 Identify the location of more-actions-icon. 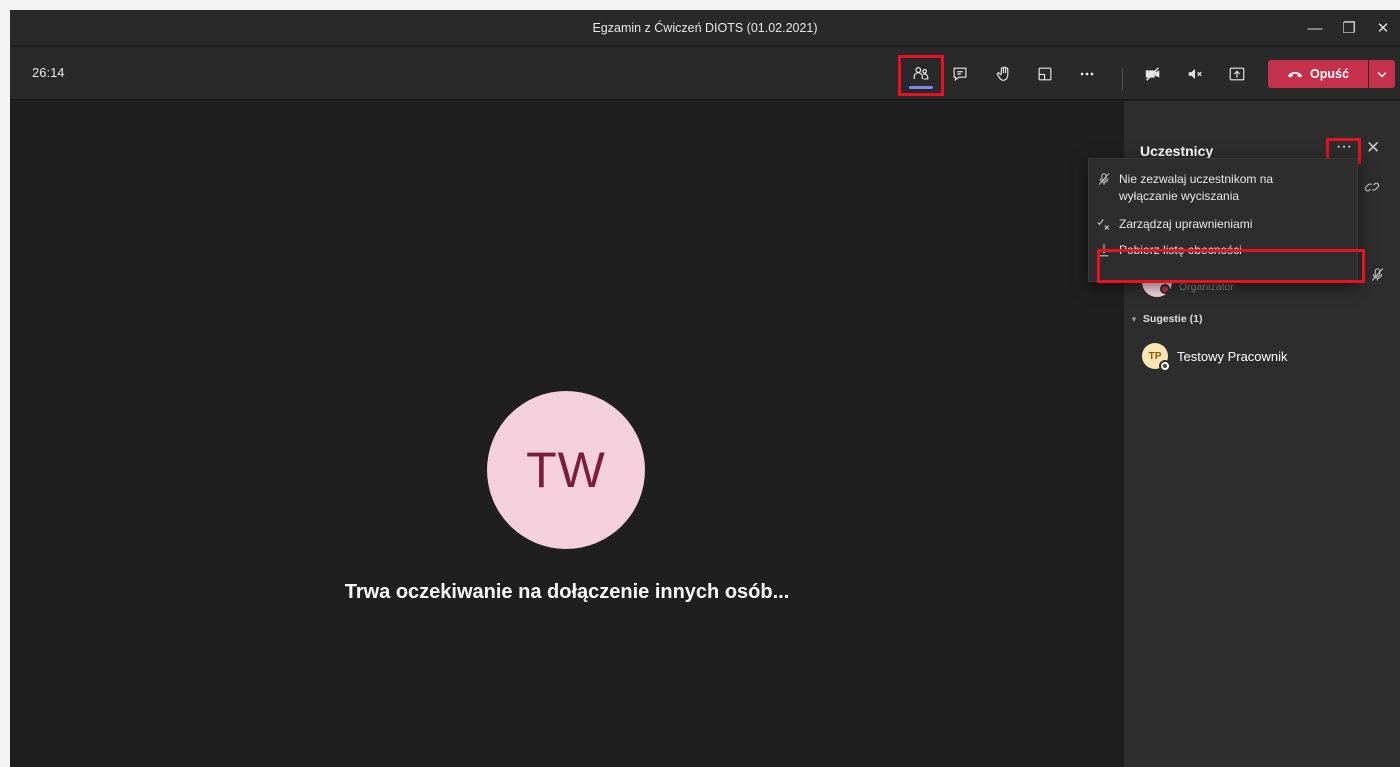
(1087, 74).